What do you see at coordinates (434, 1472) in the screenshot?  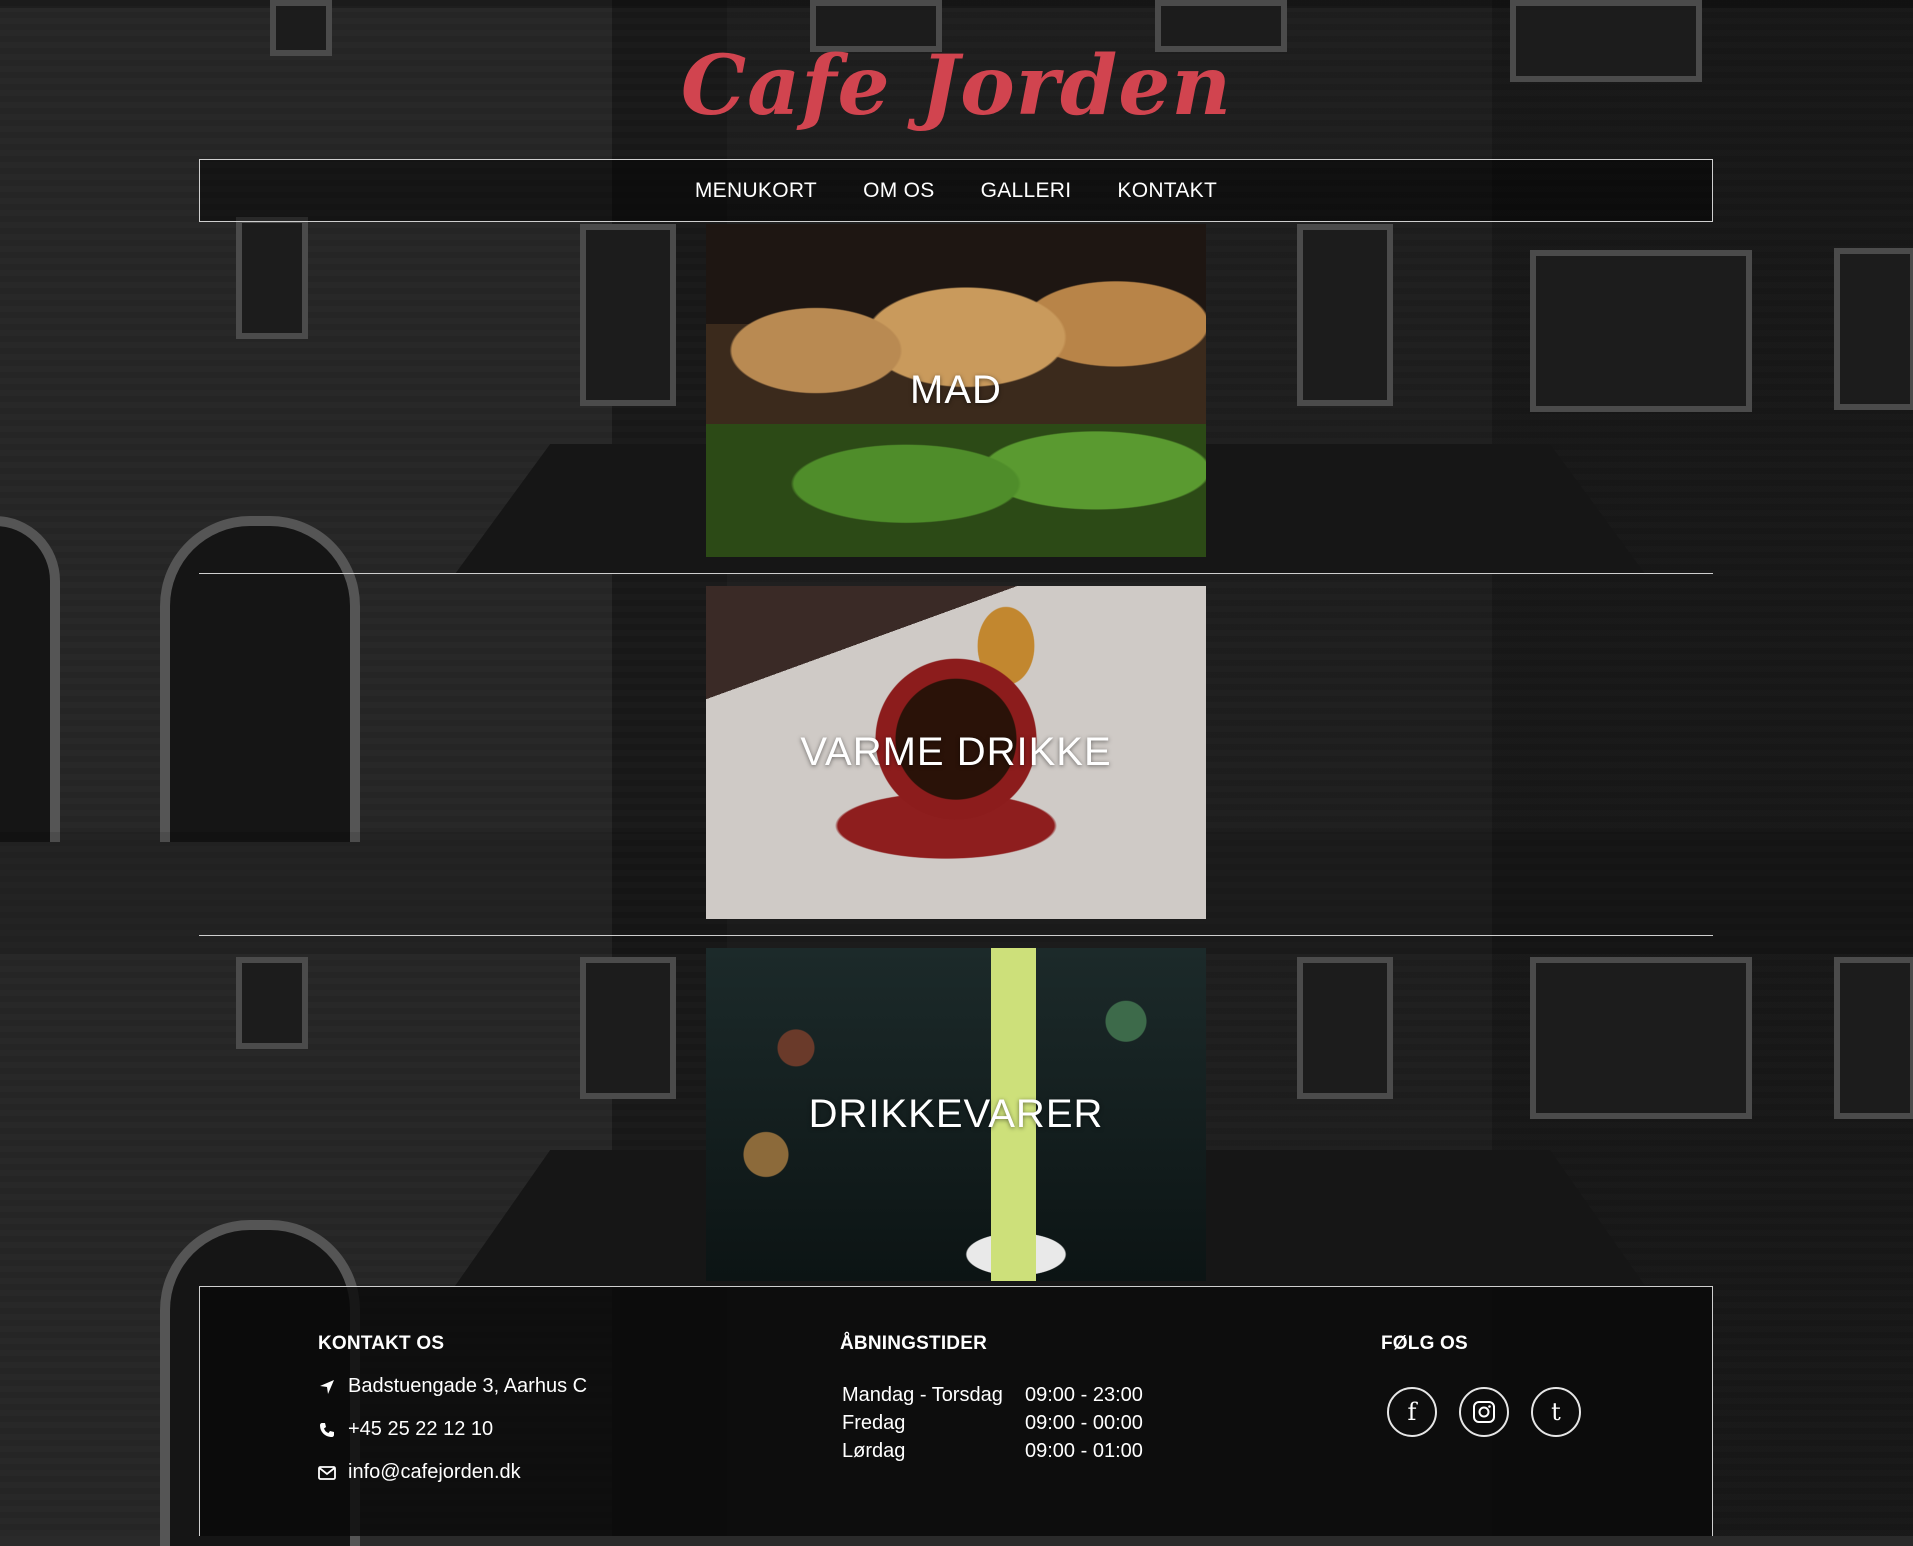 I see `contact-email-text: info@cafejorden.dk` at bounding box center [434, 1472].